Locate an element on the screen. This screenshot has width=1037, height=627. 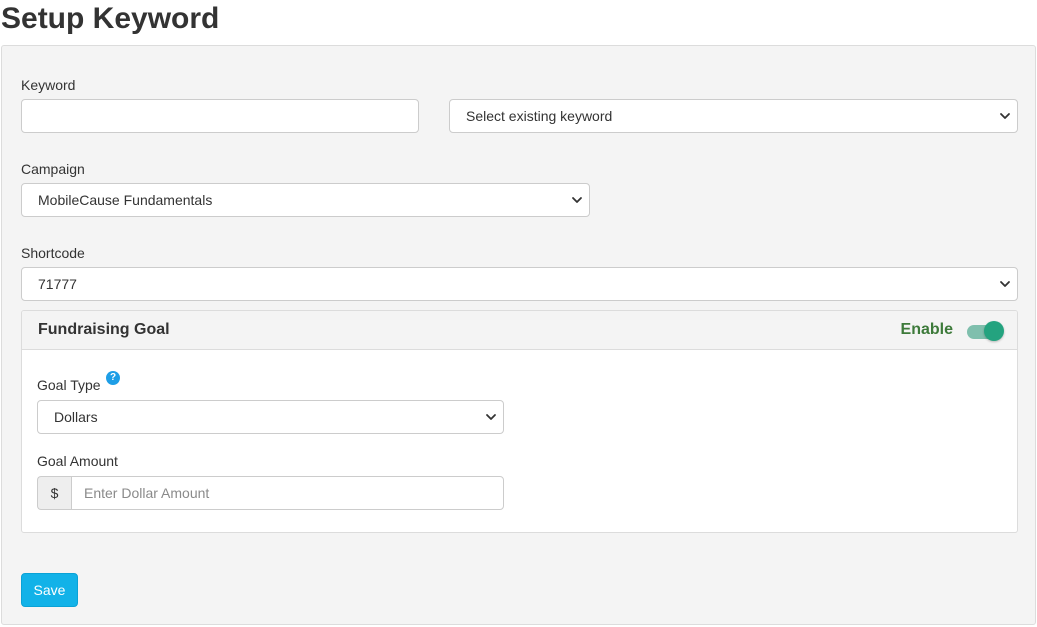
goal-type-select-value: Dollars is located at coordinates (76, 417).